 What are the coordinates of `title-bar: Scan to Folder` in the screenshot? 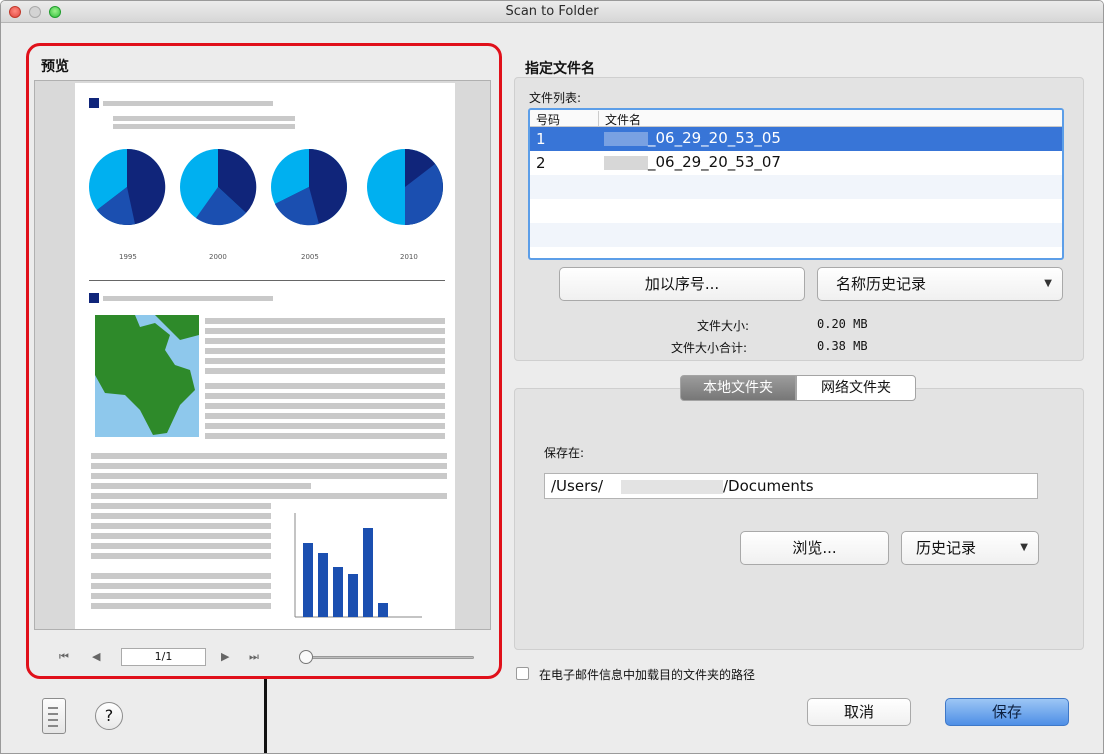 It's located at (552, 12).